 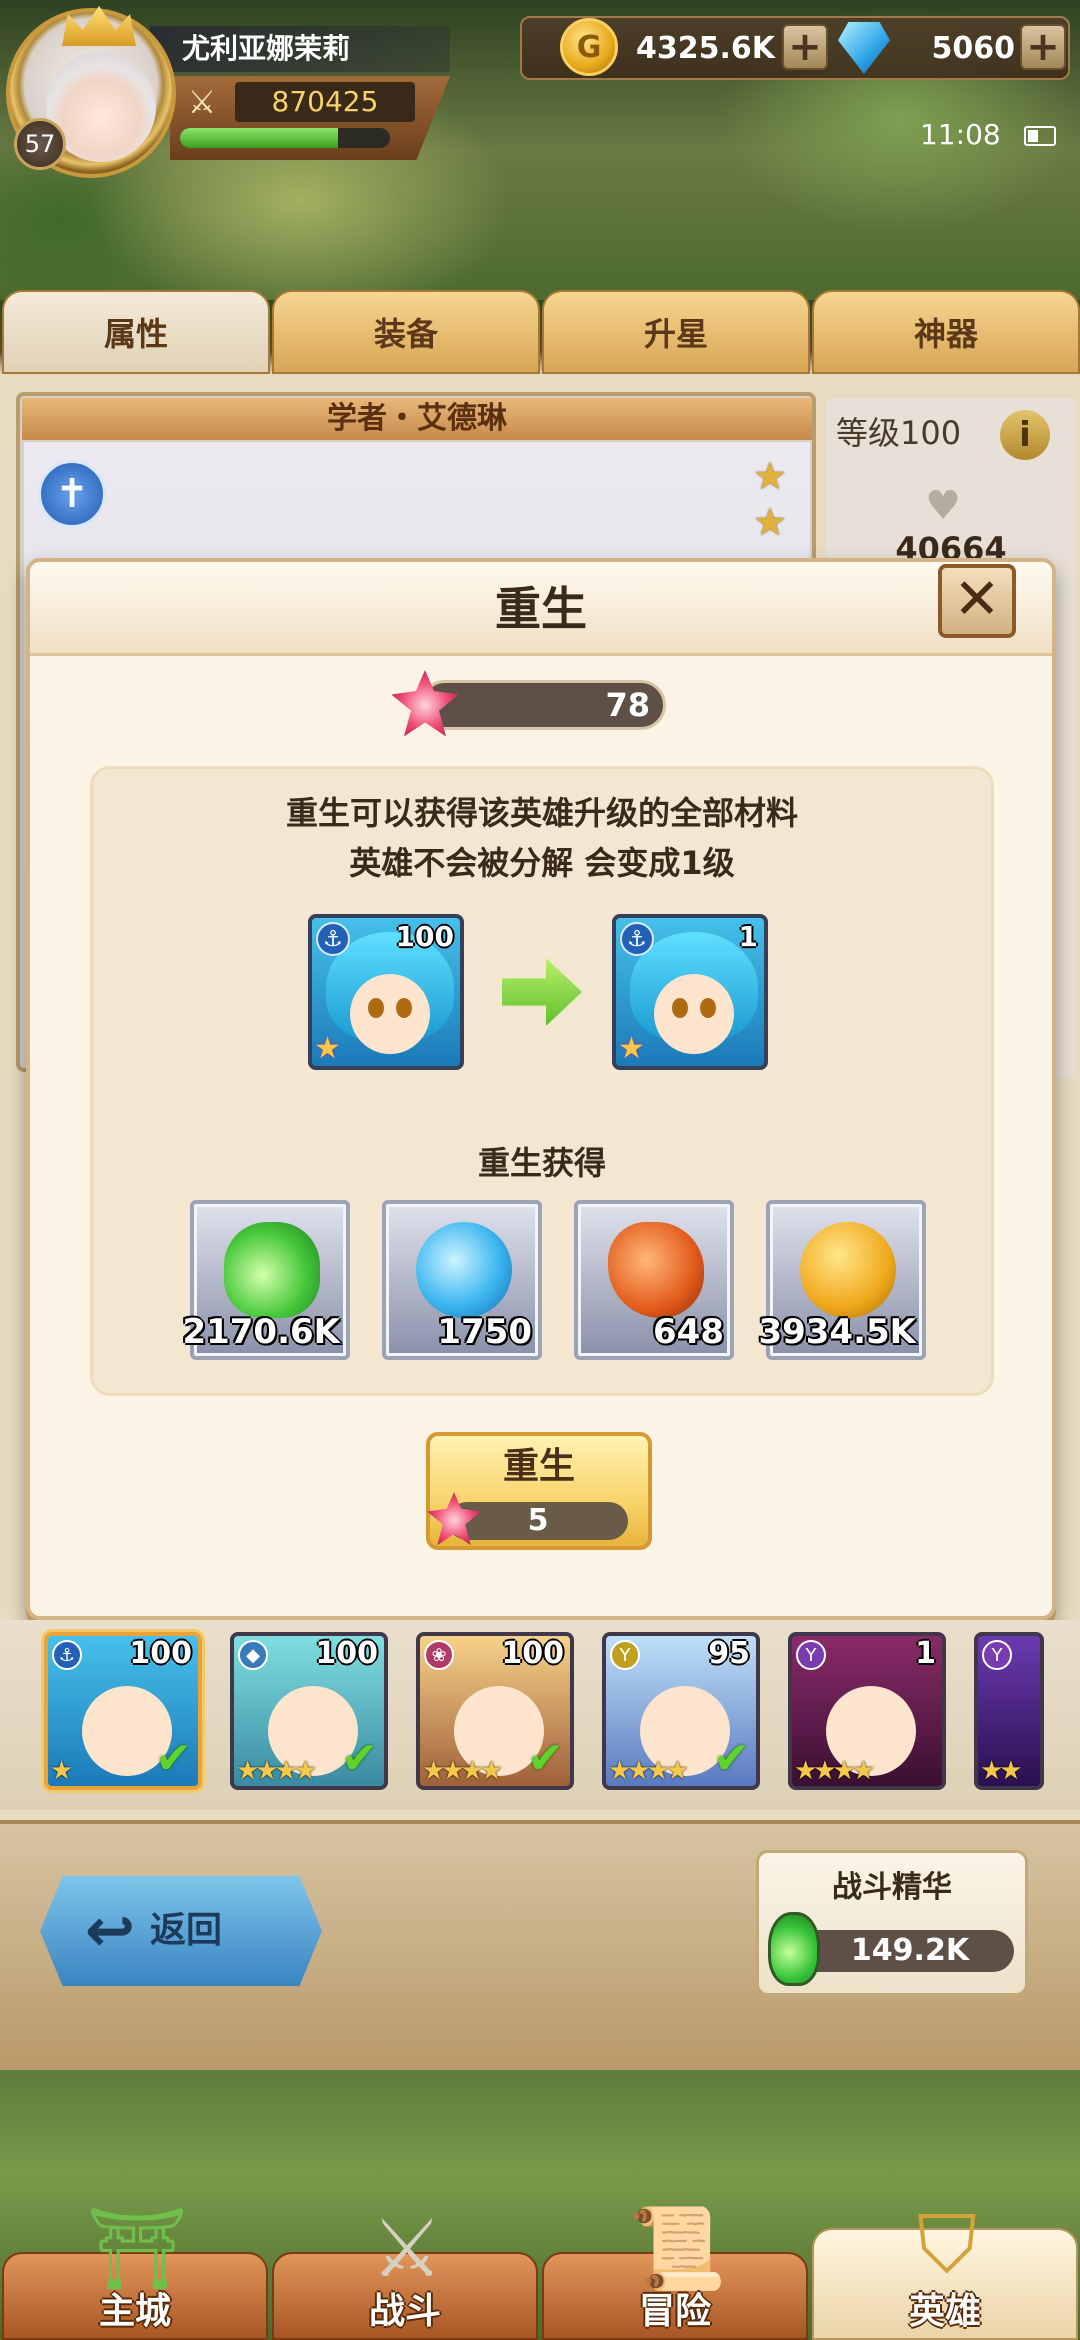 I want to click on tab-star-up: 升星, so click(x=676, y=332).